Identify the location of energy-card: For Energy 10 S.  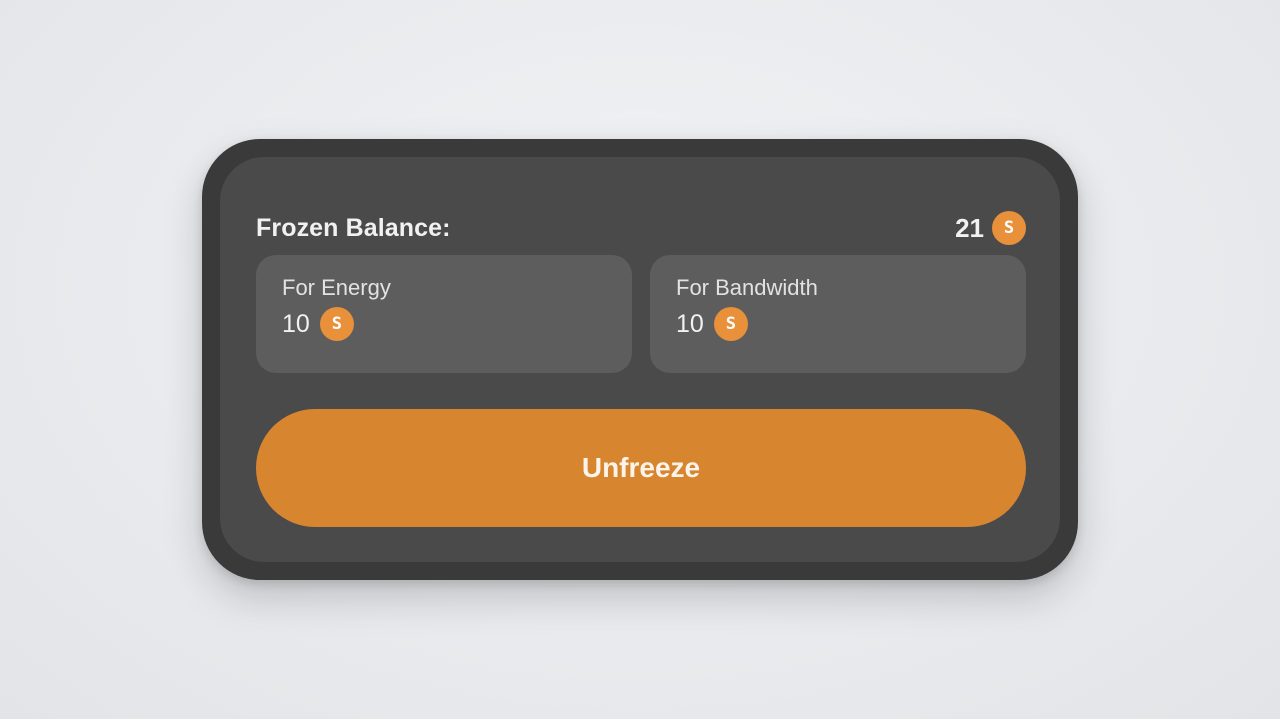
(444, 314).